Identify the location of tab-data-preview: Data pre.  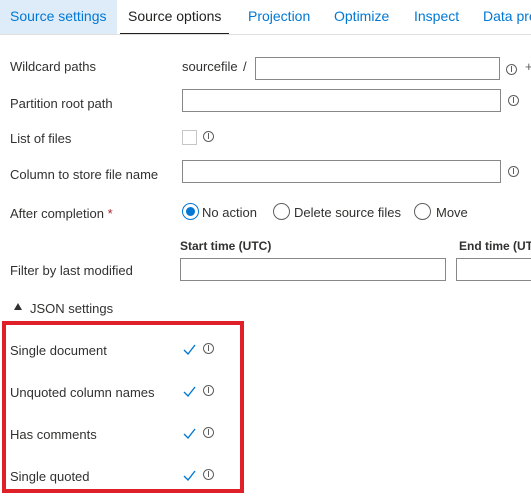
(507, 17).